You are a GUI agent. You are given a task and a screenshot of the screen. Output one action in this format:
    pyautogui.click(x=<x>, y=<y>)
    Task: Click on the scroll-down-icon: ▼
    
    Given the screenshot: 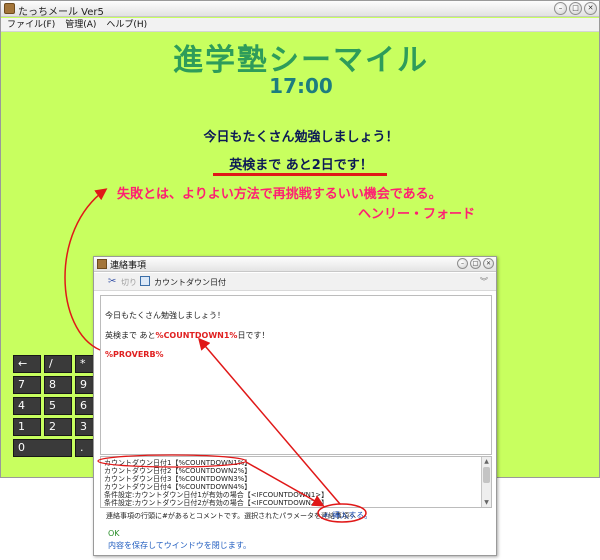 What is the action you would take?
    pyautogui.click(x=486, y=502)
    